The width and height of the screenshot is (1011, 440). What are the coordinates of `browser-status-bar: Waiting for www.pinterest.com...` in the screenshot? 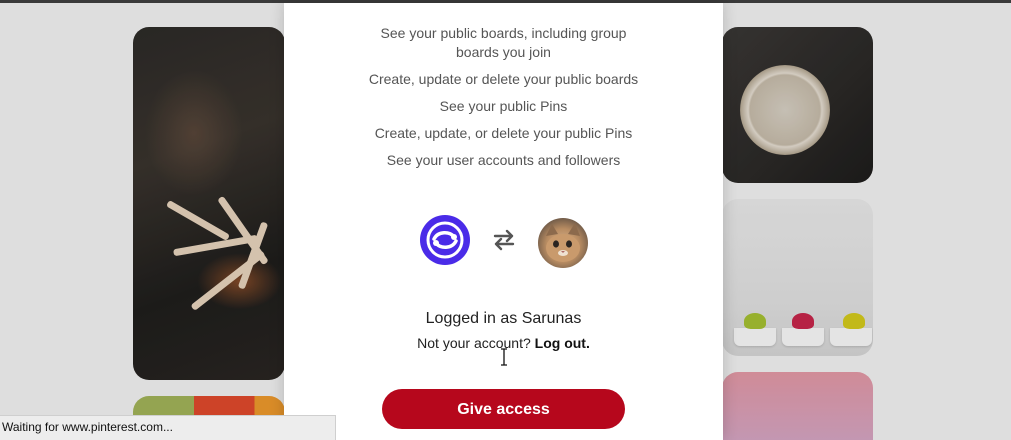 It's located at (168, 427).